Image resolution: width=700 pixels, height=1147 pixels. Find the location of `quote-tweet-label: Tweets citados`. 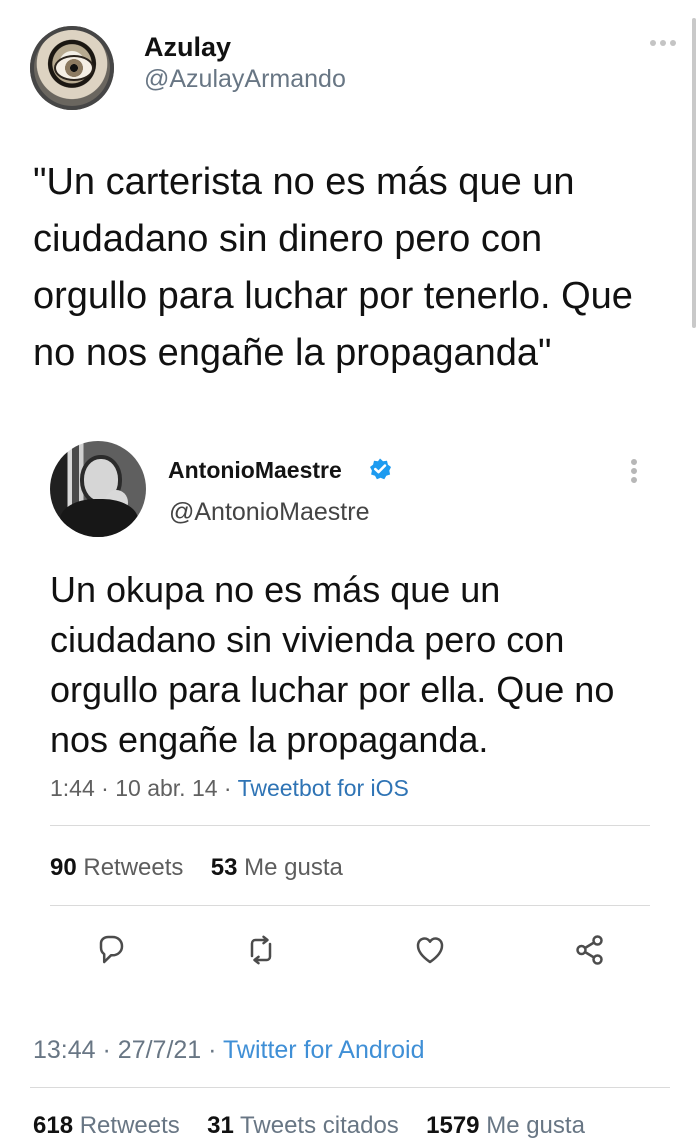

quote-tweet-label: Tweets citados is located at coordinates (319, 1125).